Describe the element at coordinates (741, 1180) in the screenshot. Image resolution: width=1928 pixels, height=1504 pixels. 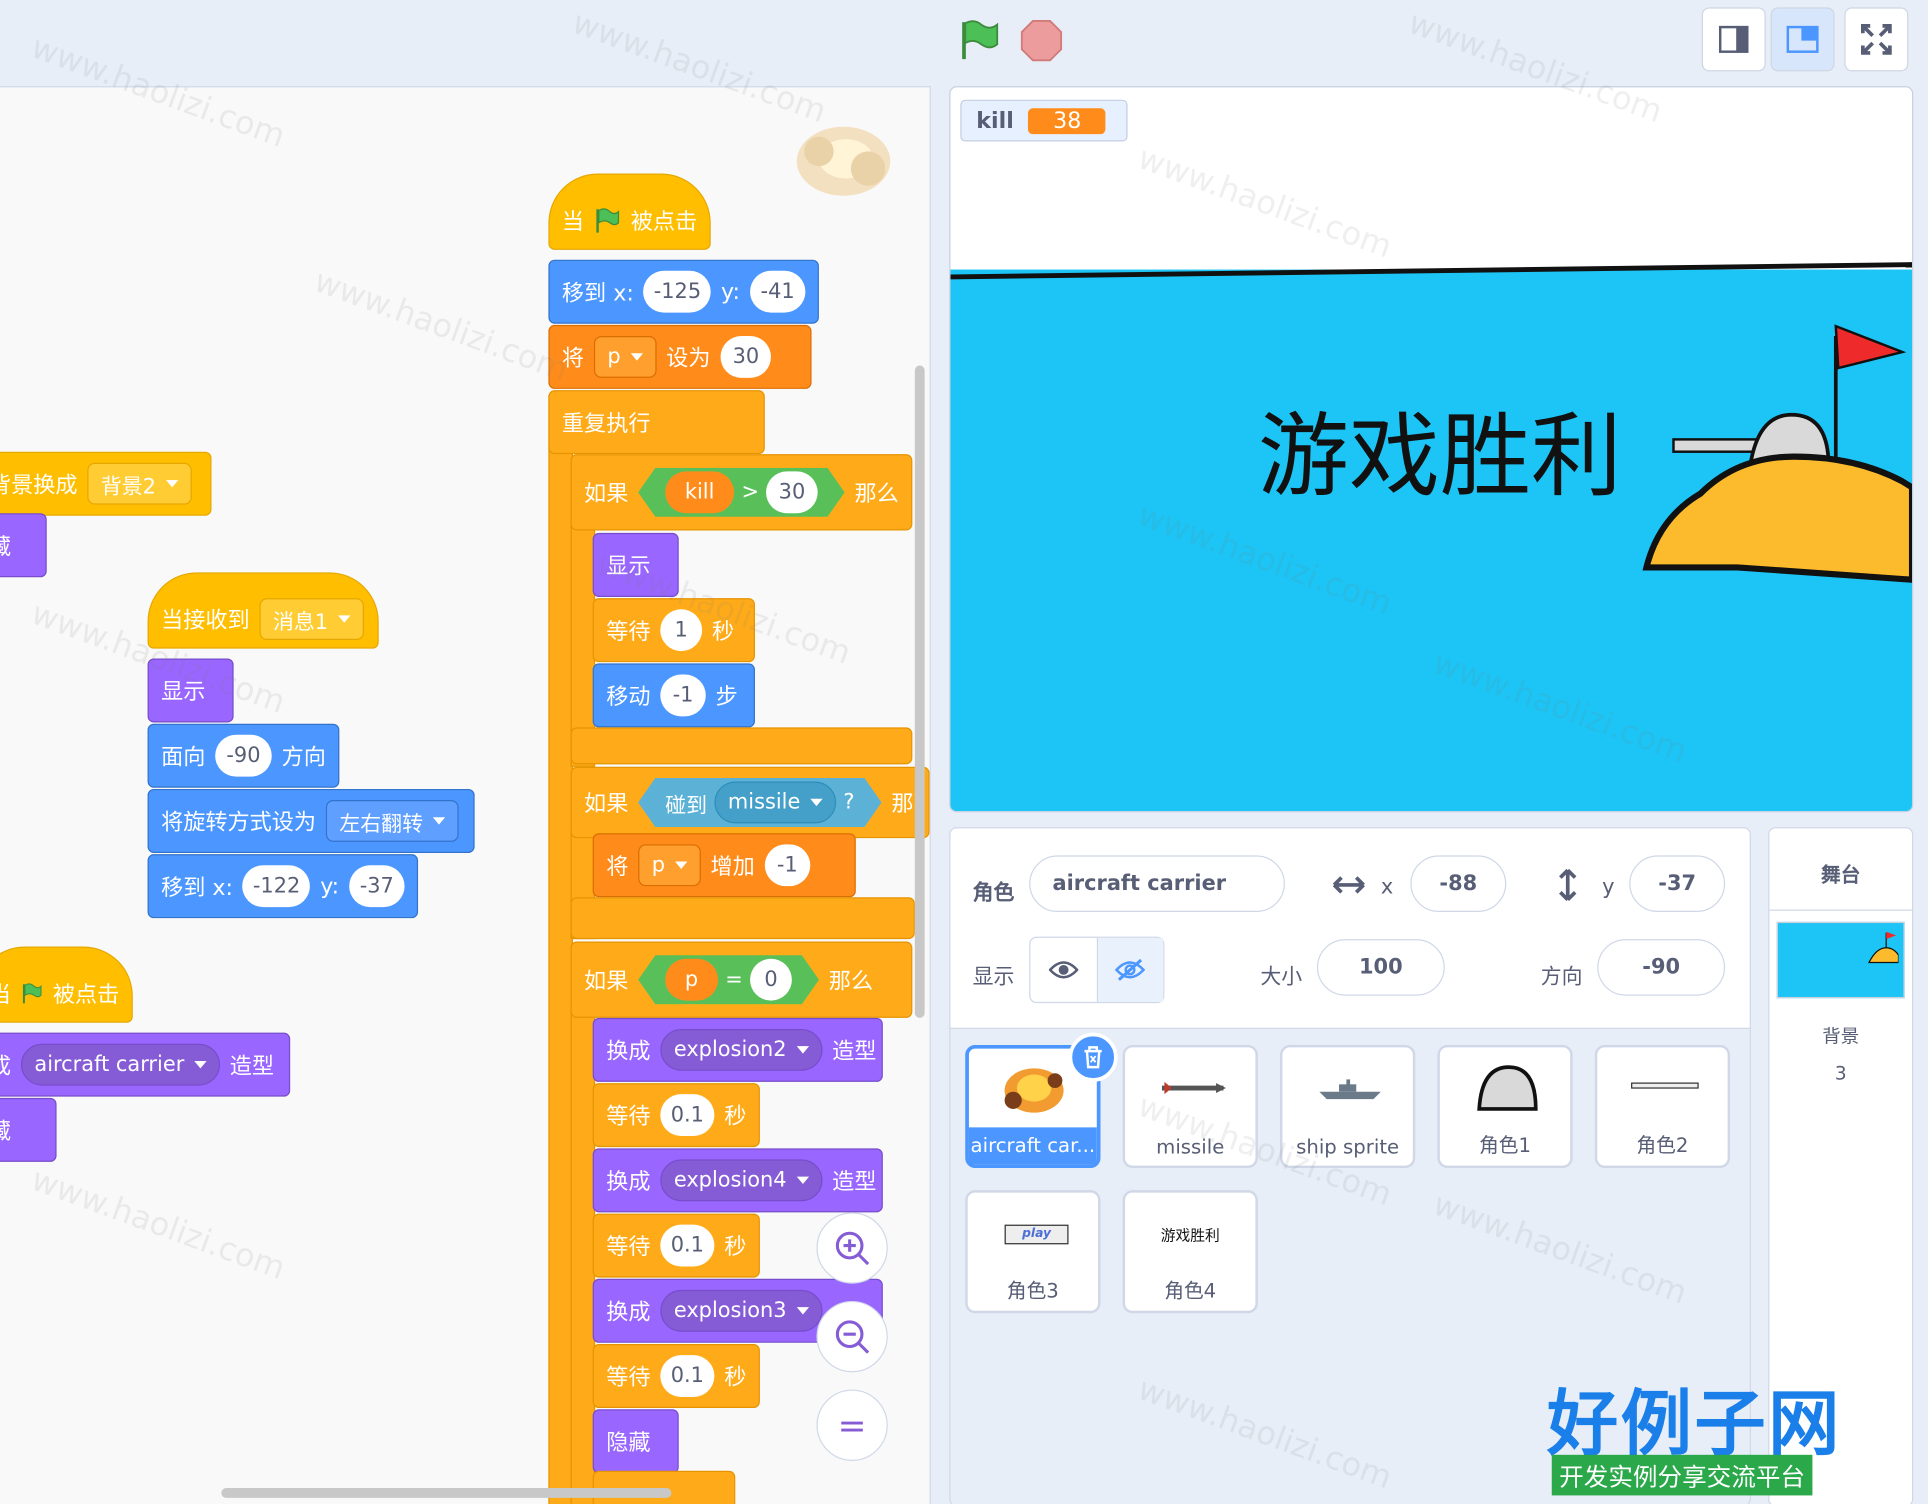
I see `costume-dropdown: explosion4` at that location.